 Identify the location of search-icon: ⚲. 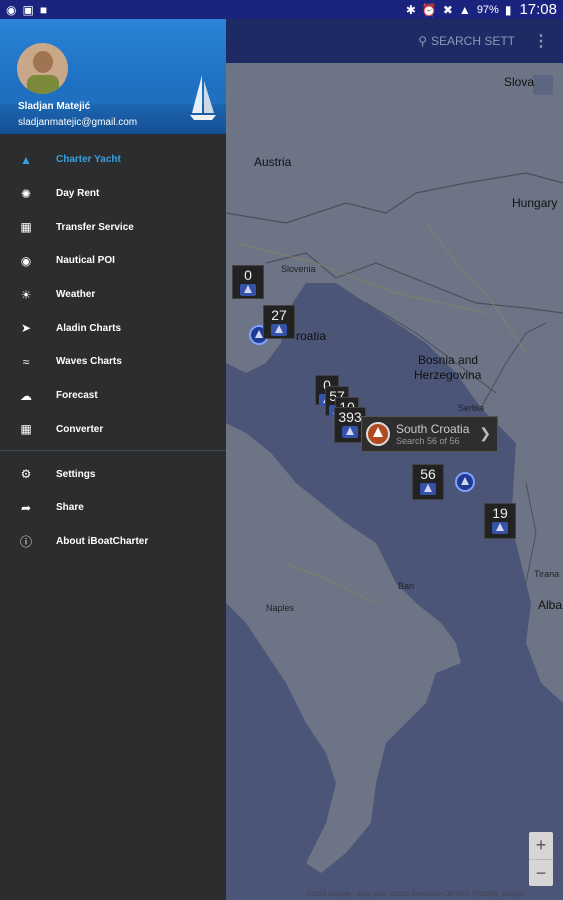
(422, 41).